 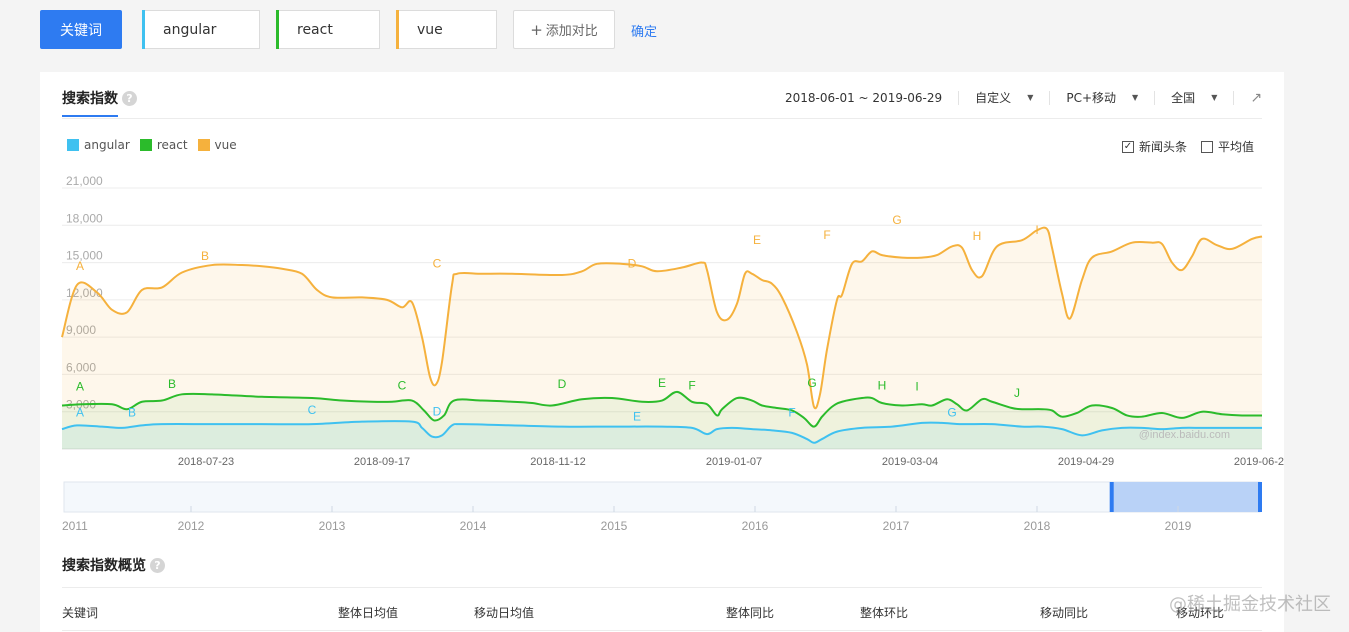 What do you see at coordinates (368, 613) in the screenshot?
I see `column-header-overall-daily: 整体日均值` at bounding box center [368, 613].